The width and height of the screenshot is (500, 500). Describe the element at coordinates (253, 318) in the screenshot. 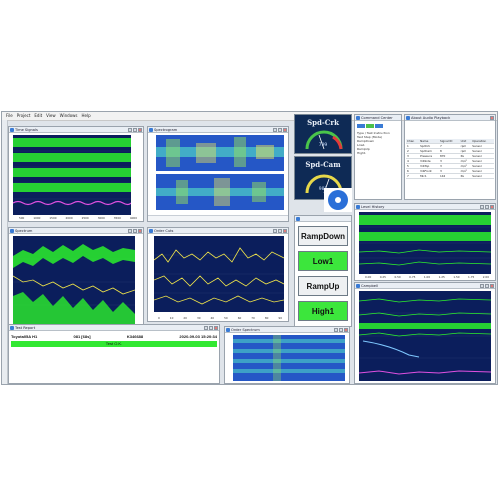

I see `x-tick: 70` at that location.